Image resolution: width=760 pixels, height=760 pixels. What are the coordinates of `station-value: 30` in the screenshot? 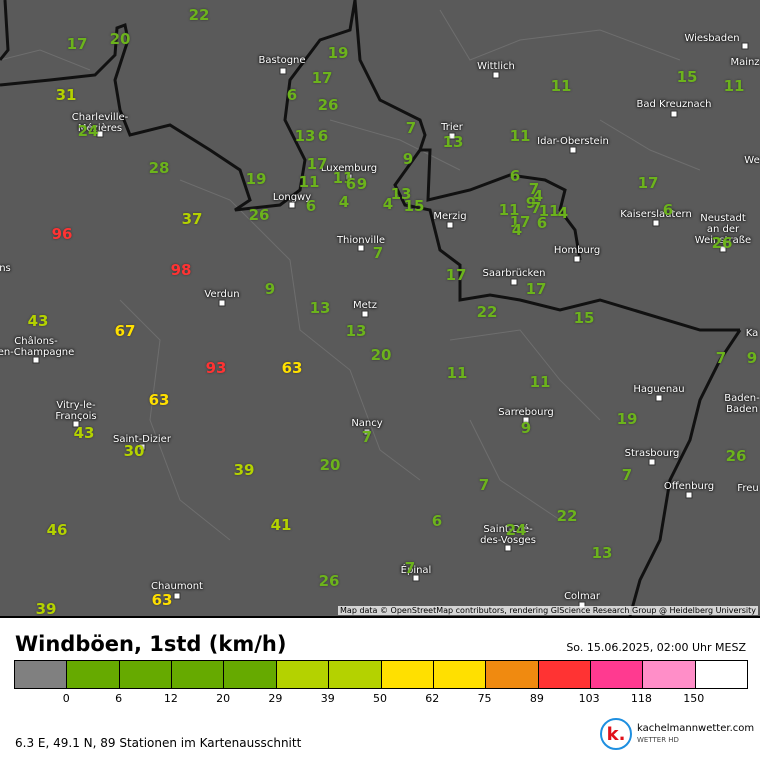 It's located at (134, 451).